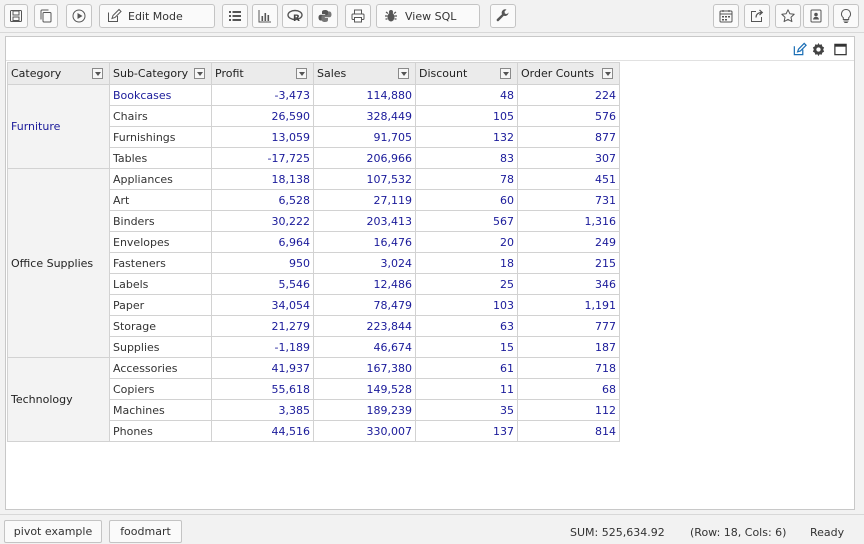 The width and height of the screenshot is (864, 544). Describe the element at coordinates (160, 116) in the screenshot. I see `subcategory-cell: Chairs` at that location.